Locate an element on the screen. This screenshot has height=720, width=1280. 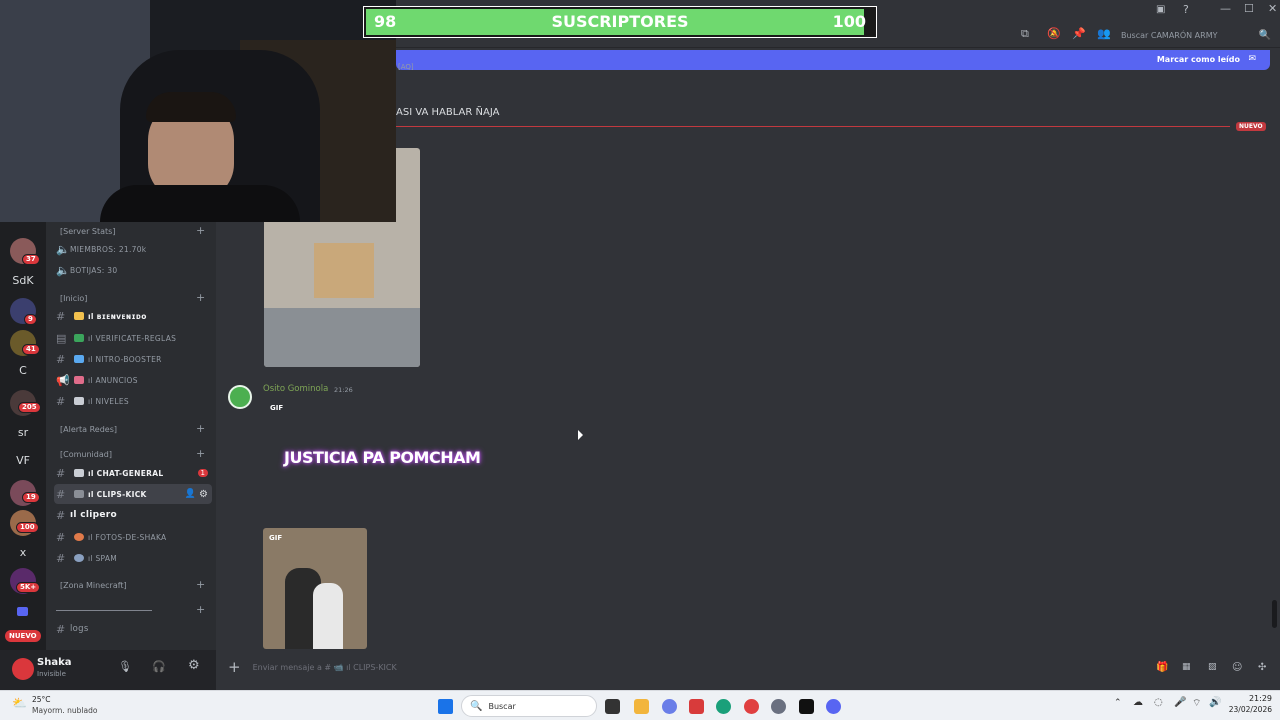
server-icon: SdK is located at coordinates (23, 280).